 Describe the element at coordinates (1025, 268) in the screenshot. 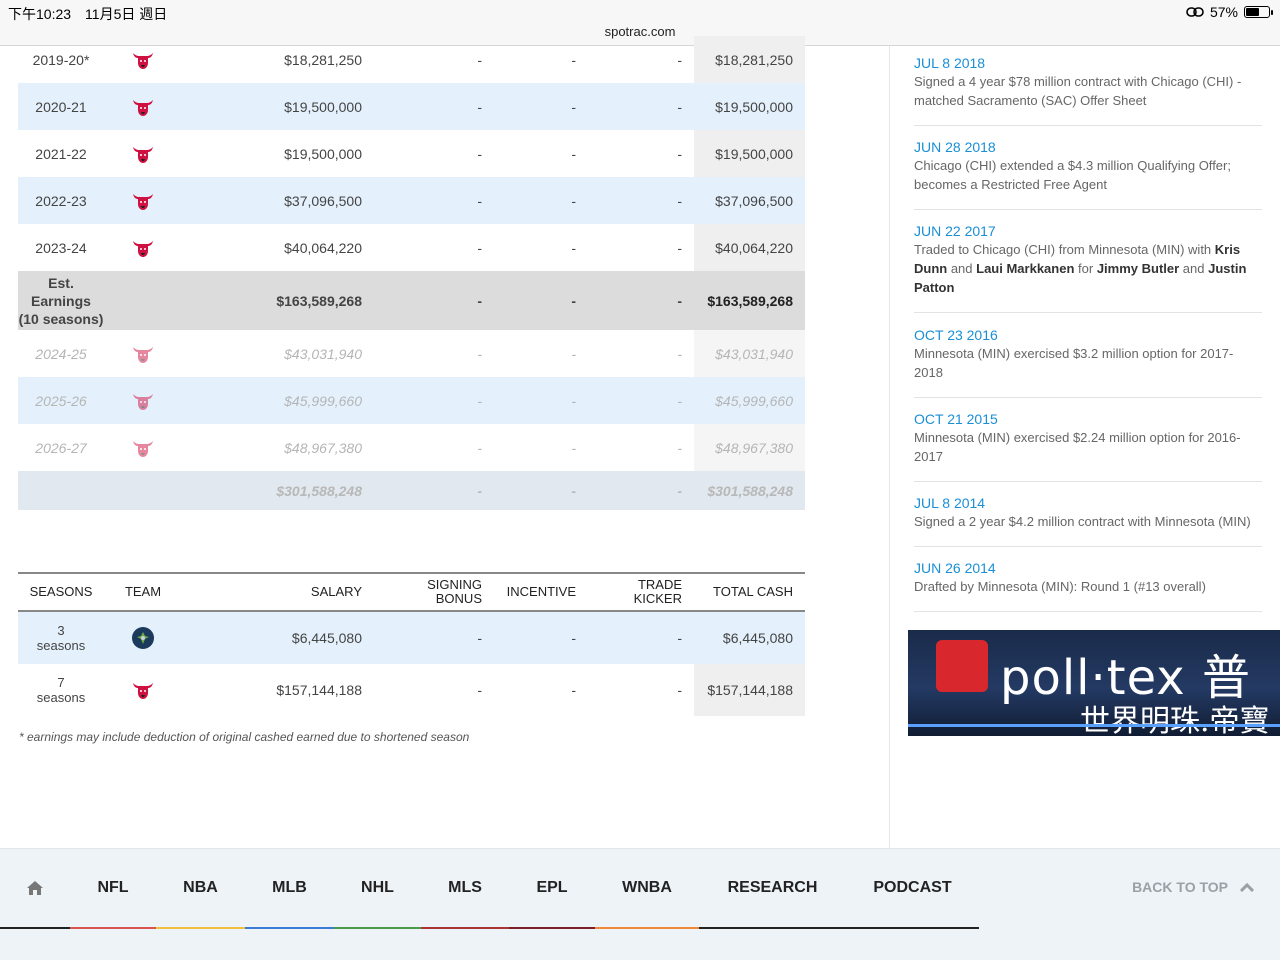

I see `player-link-laui-markkanen: Laui Markkanen` at that location.